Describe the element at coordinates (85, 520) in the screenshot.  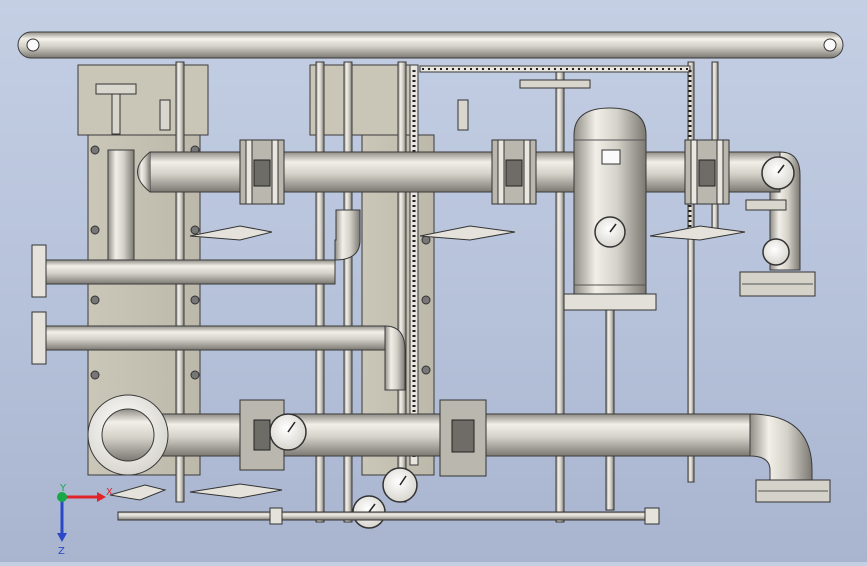
I see `coordinate-triad: X Y Z` at that location.